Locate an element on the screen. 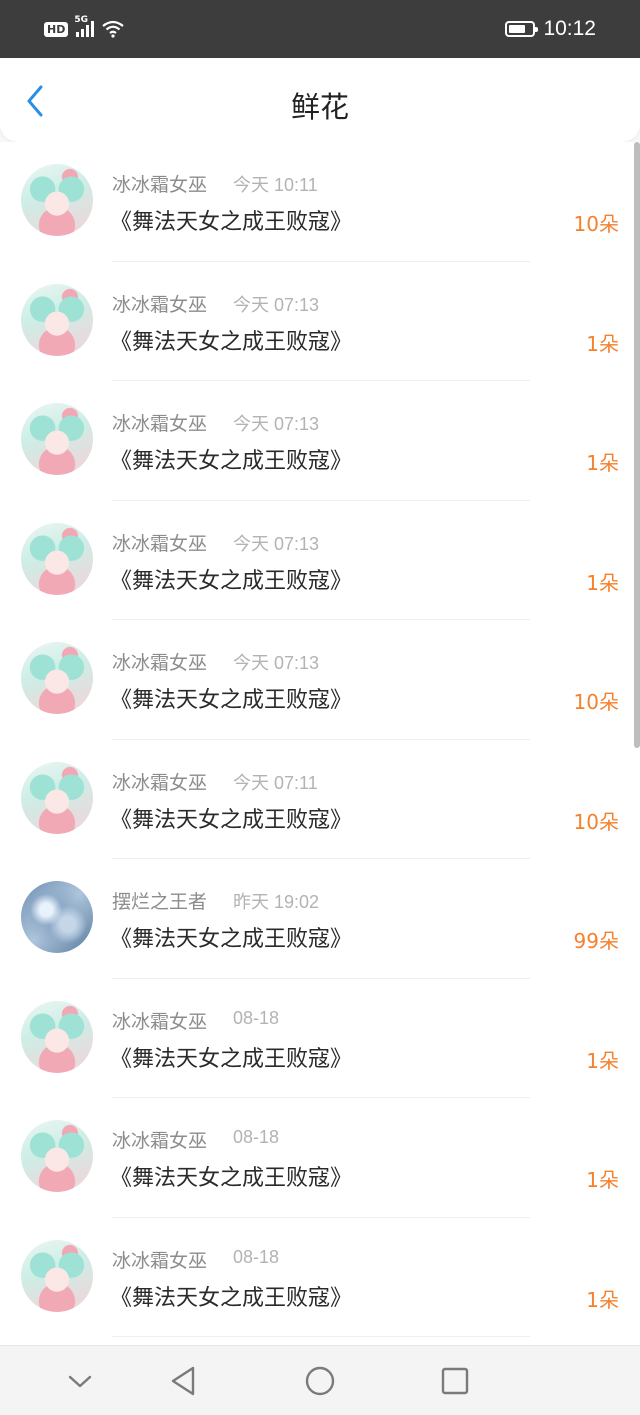 Image resolution: width=640 pixels, height=1415 pixels. flower-count: 99朵 is located at coordinates (596, 941).